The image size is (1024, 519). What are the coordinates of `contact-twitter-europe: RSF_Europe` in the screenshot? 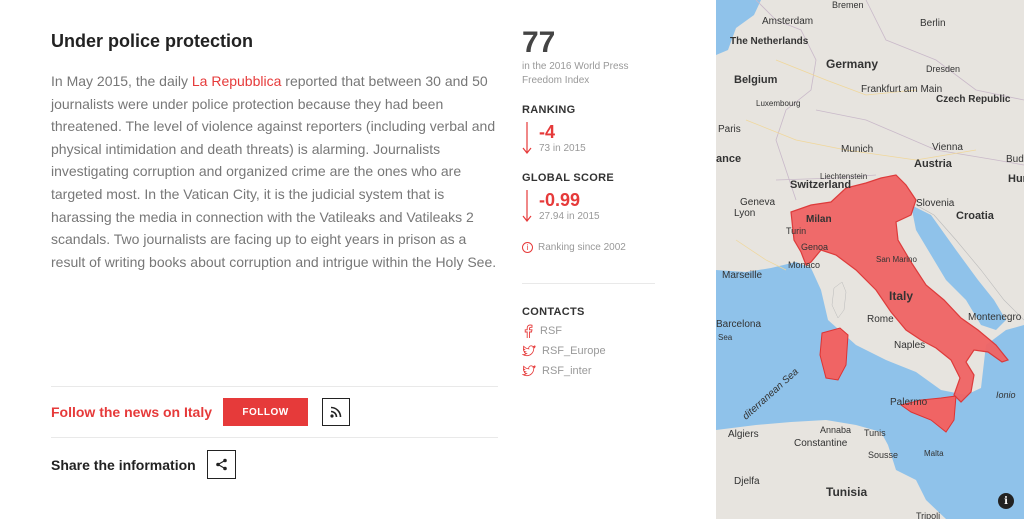 It's located at (589, 351).